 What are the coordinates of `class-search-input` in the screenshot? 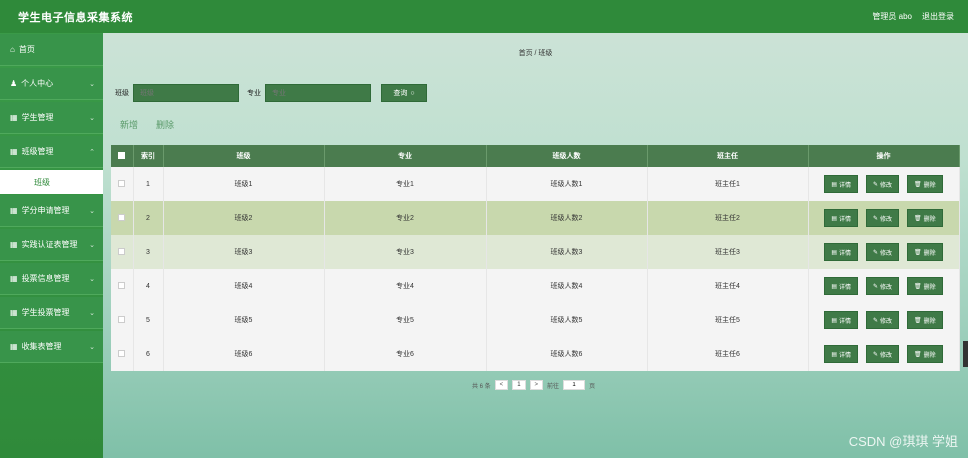 It's located at (186, 93).